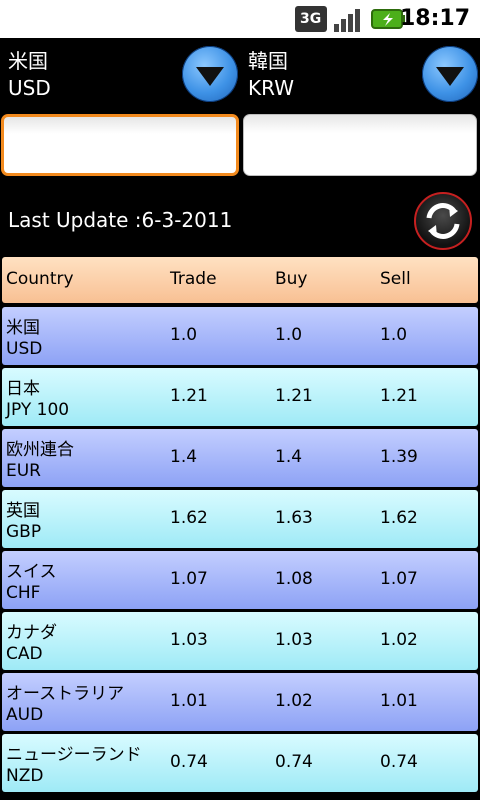 This screenshot has height=800, width=480. What do you see at coordinates (294, 762) in the screenshot?
I see `buy-rate: 0.74` at bounding box center [294, 762].